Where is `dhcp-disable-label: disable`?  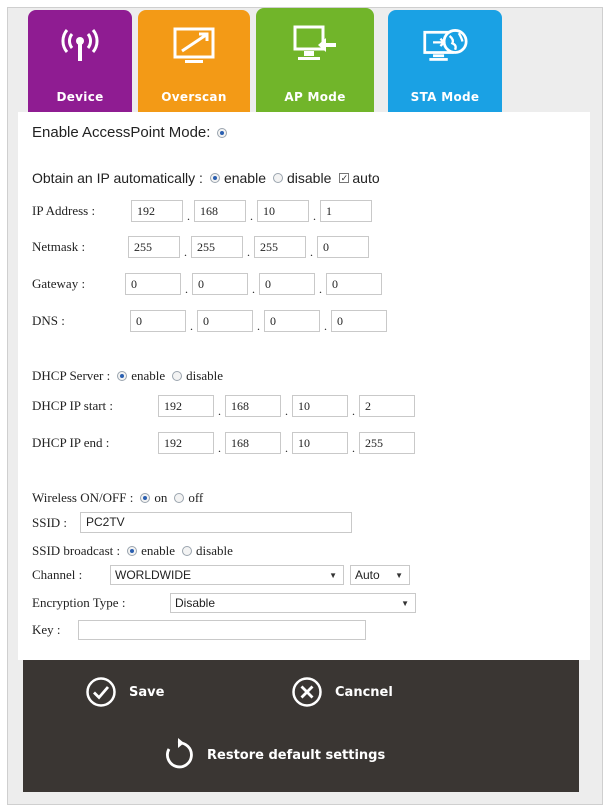 dhcp-disable-label: disable is located at coordinates (204, 375).